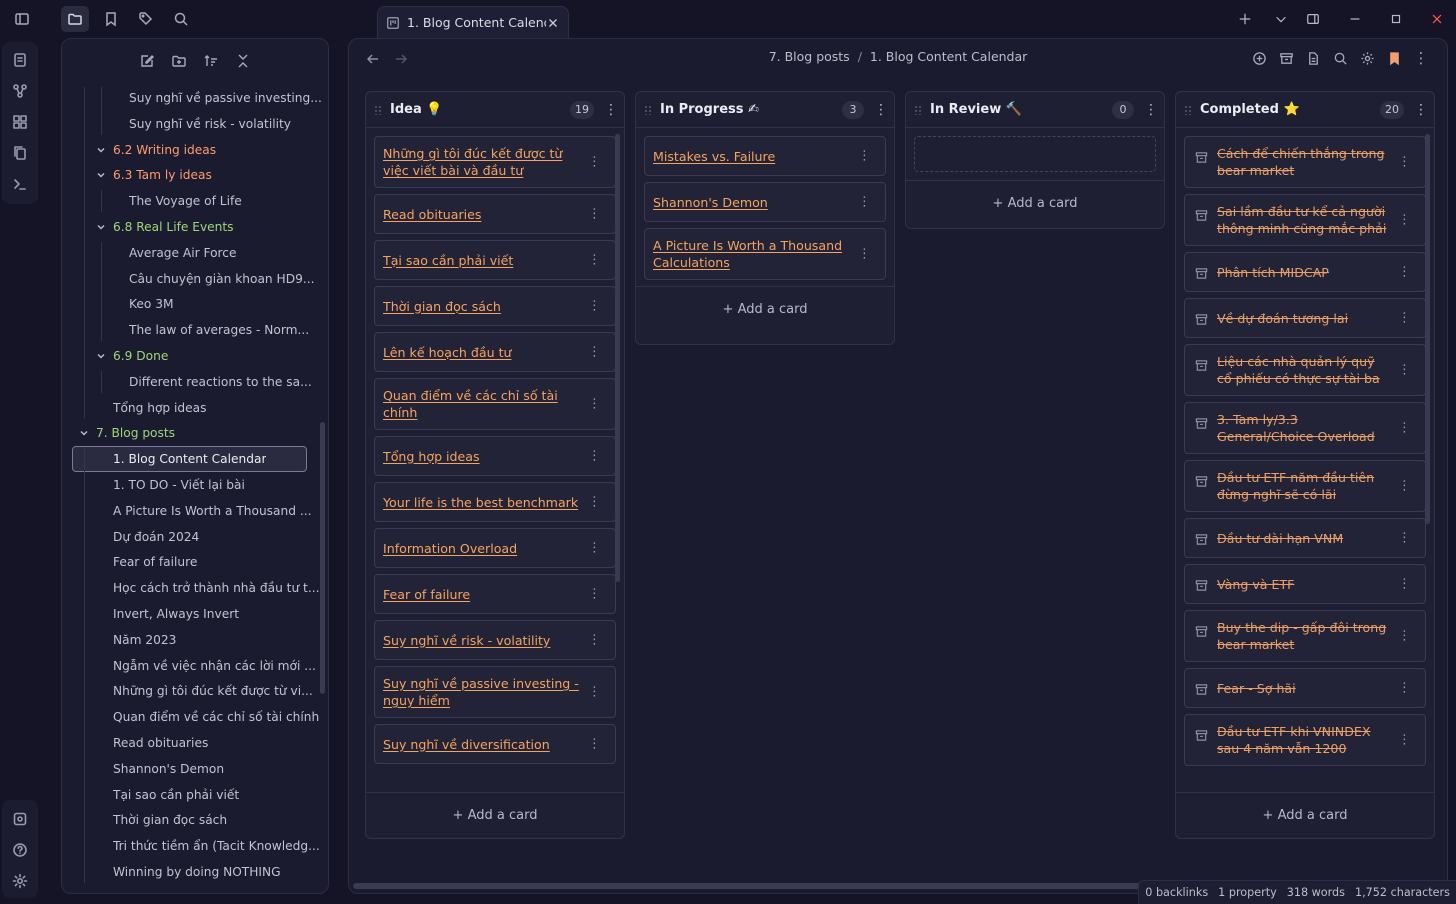 Image resolution: width=1456 pixels, height=904 pixels. I want to click on status-properties: 1 property, so click(1247, 892).